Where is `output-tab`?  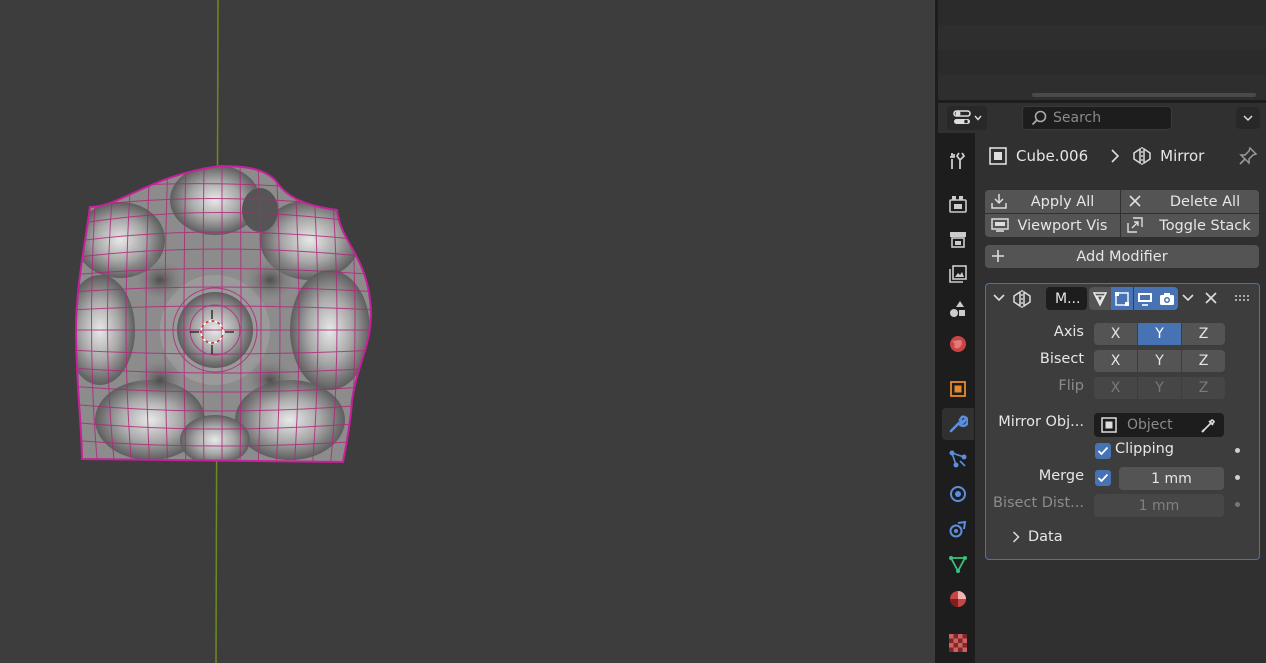 output-tab is located at coordinates (958, 239).